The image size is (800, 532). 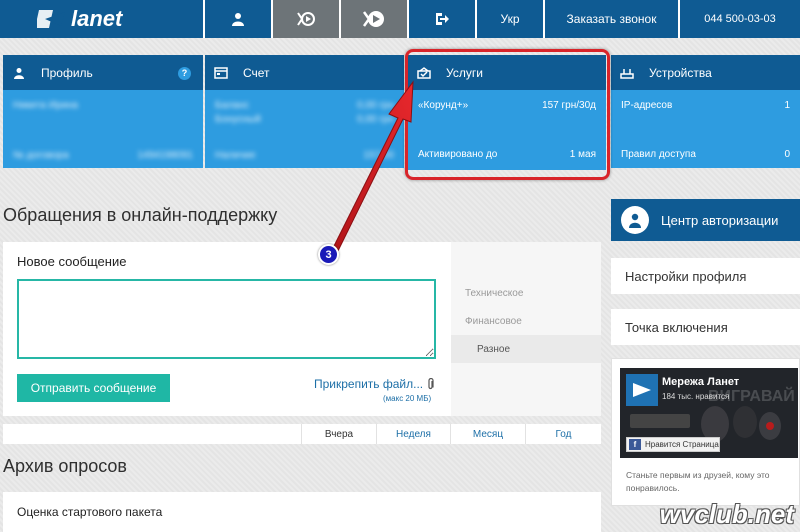 I want to click on category-other: Разное, so click(x=526, y=349).